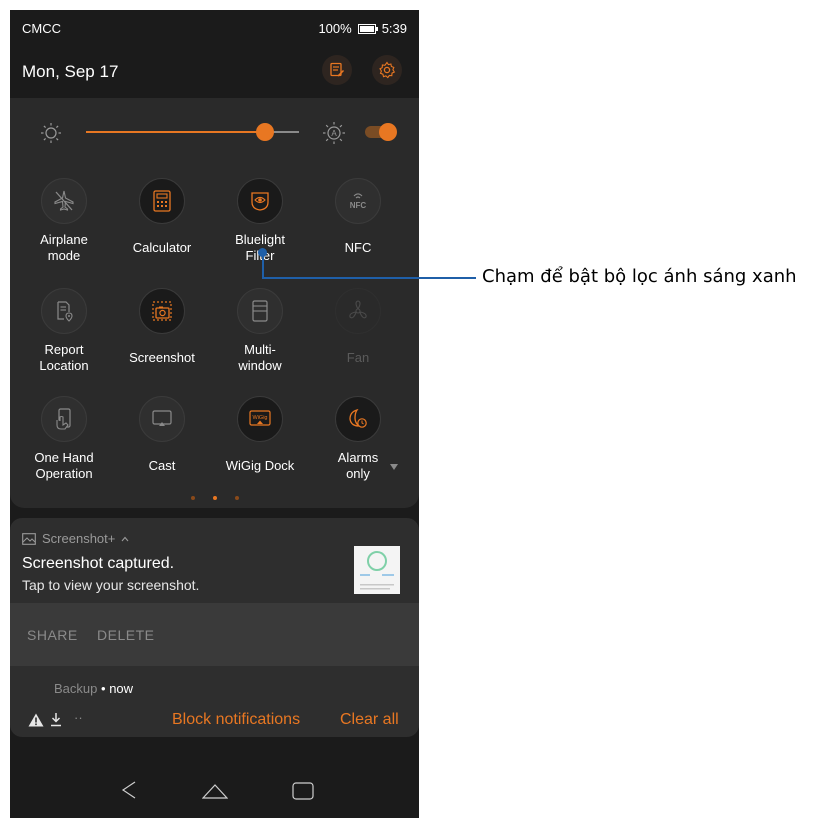 Image resolution: width=829 pixels, height=818 pixels. Describe the element at coordinates (358, 309) in the screenshot. I see `fan-icon` at that location.